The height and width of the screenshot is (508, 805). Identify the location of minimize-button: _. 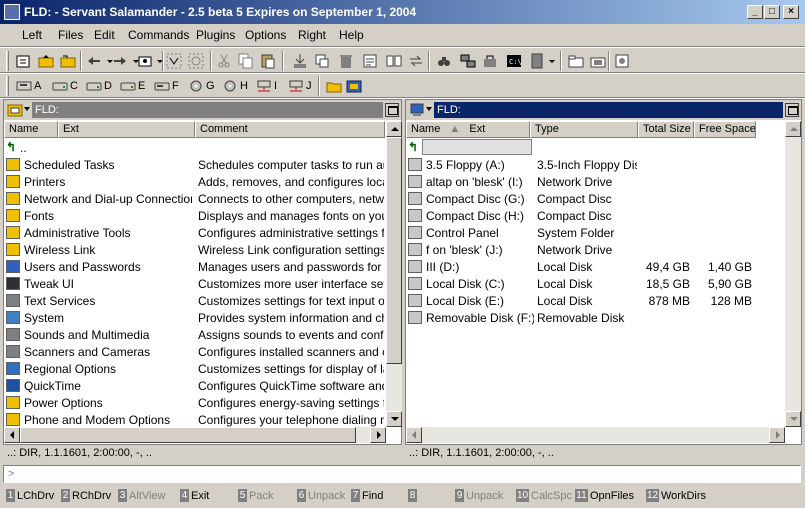
(755, 12).